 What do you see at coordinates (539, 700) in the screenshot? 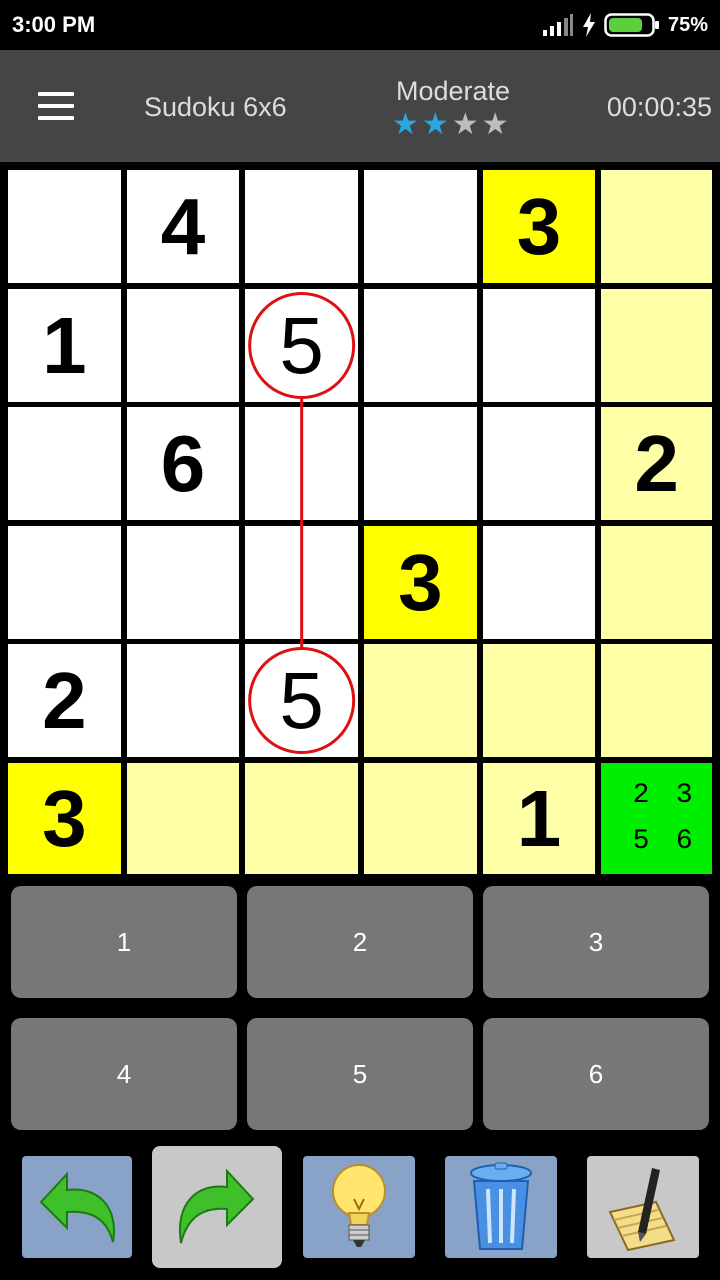
I see `board-cell-r5-c5` at bounding box center [539, 700].